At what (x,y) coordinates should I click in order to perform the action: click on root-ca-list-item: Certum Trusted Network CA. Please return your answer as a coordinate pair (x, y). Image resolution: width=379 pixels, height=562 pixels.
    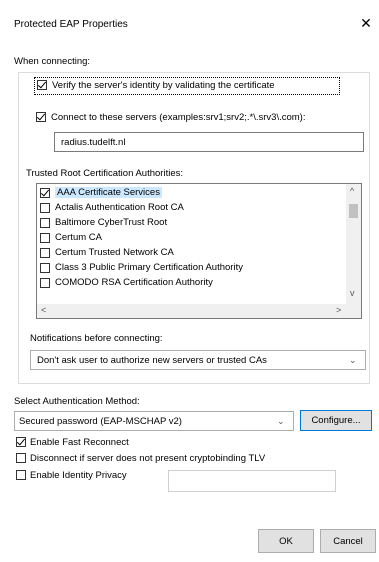
    Looking at the image, I should click on (190, 253).